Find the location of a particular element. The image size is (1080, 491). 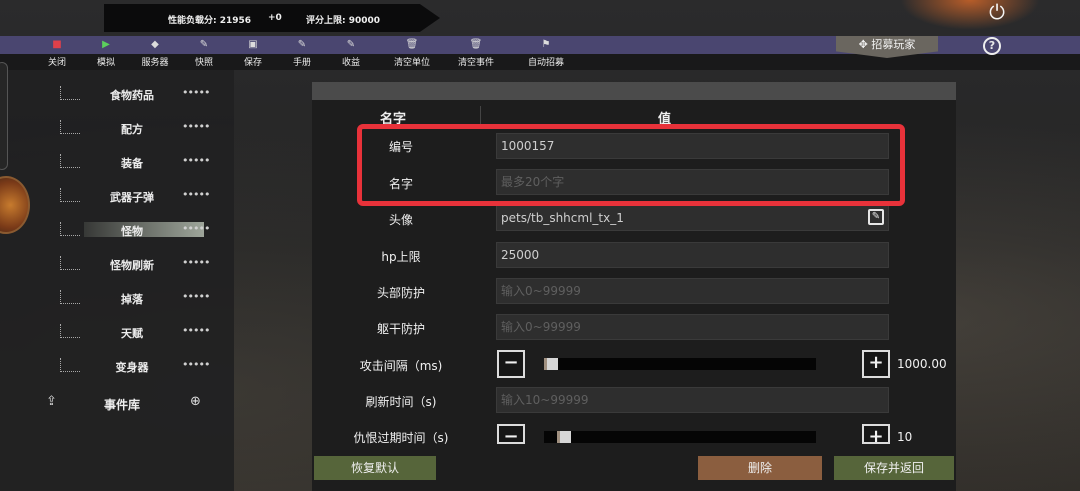

status-bar: 性能负载分: 21956 +0 评分上限: 90000 is located at coordinates (272, 18).